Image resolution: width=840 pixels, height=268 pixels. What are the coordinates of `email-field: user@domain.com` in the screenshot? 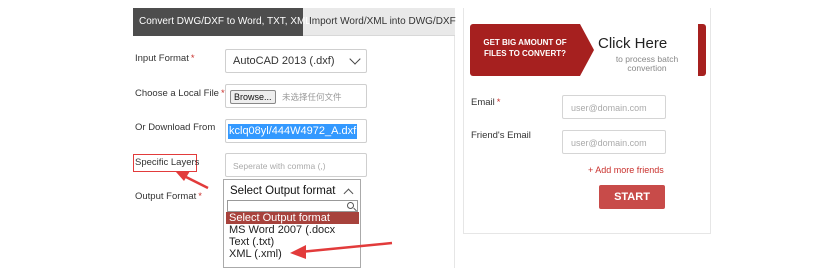 It's located at (614, 107).